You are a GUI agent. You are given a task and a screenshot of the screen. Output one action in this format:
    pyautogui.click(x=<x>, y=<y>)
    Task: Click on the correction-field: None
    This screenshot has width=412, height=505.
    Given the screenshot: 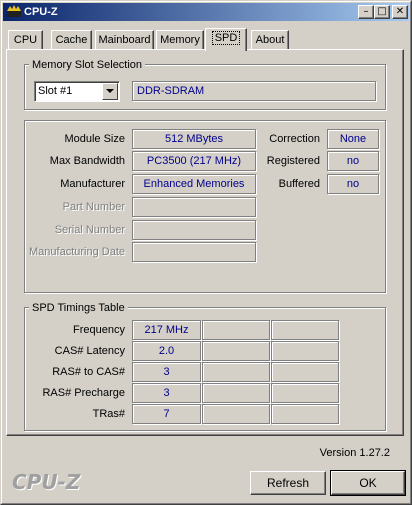 What is the action you would take?
    pyautogui.click(x=353, y=139)
    